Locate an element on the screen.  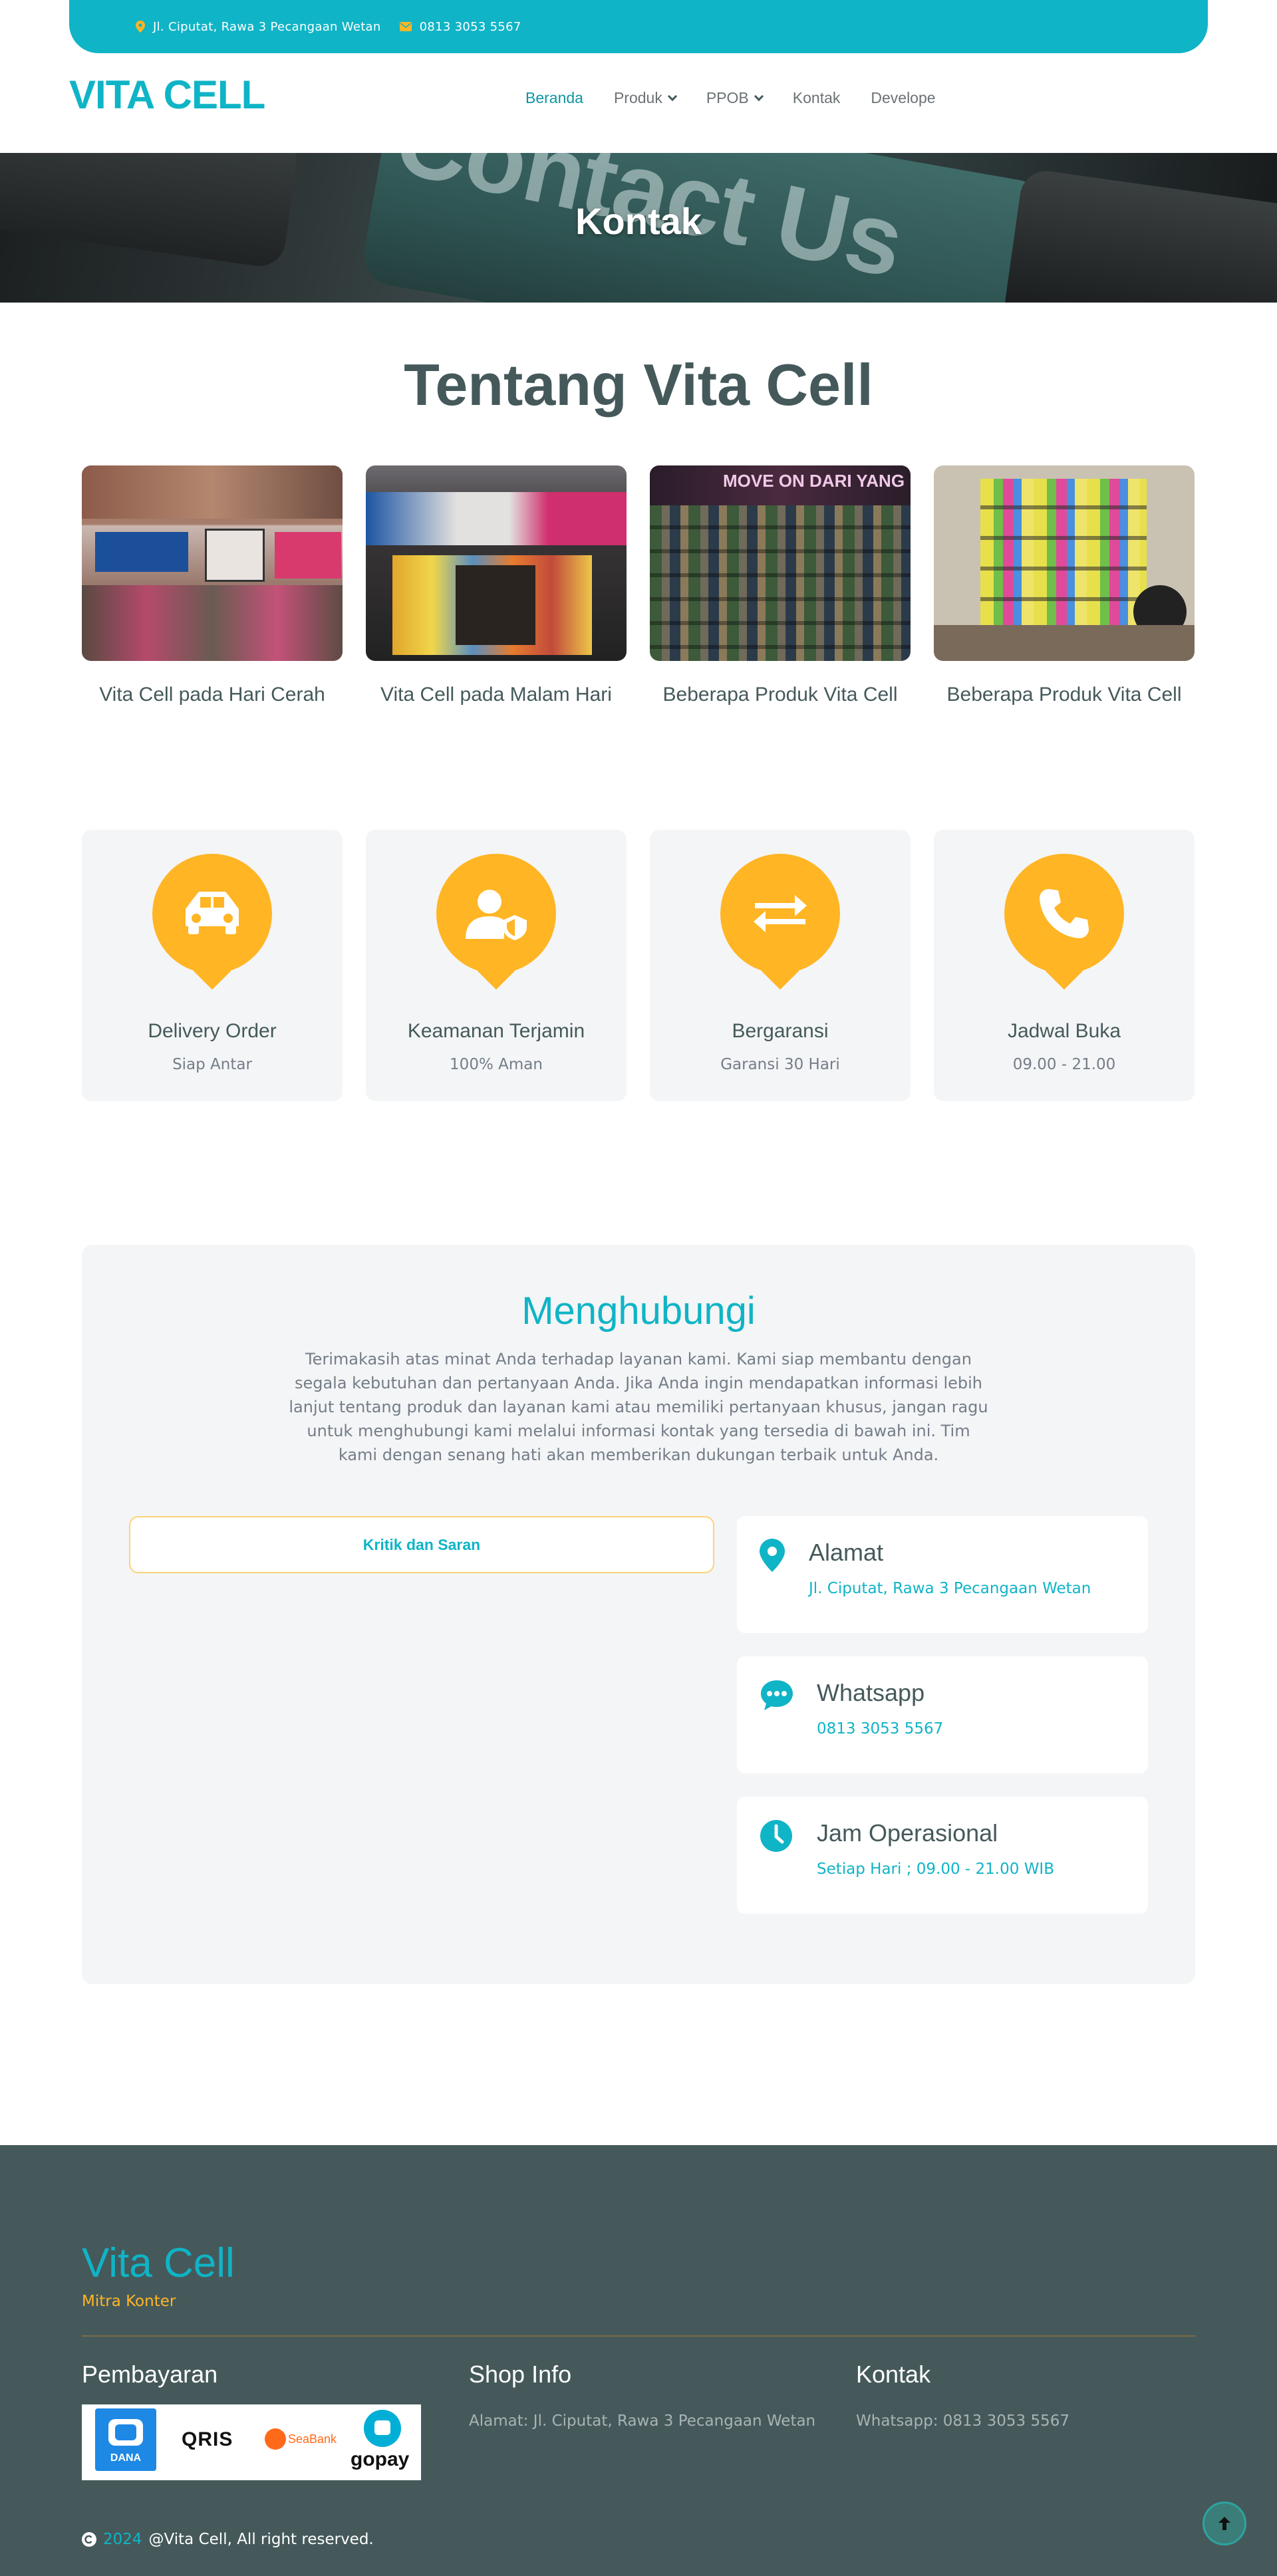
info-value: 0813 3053 5567 is located at coordinates (880, 1729).